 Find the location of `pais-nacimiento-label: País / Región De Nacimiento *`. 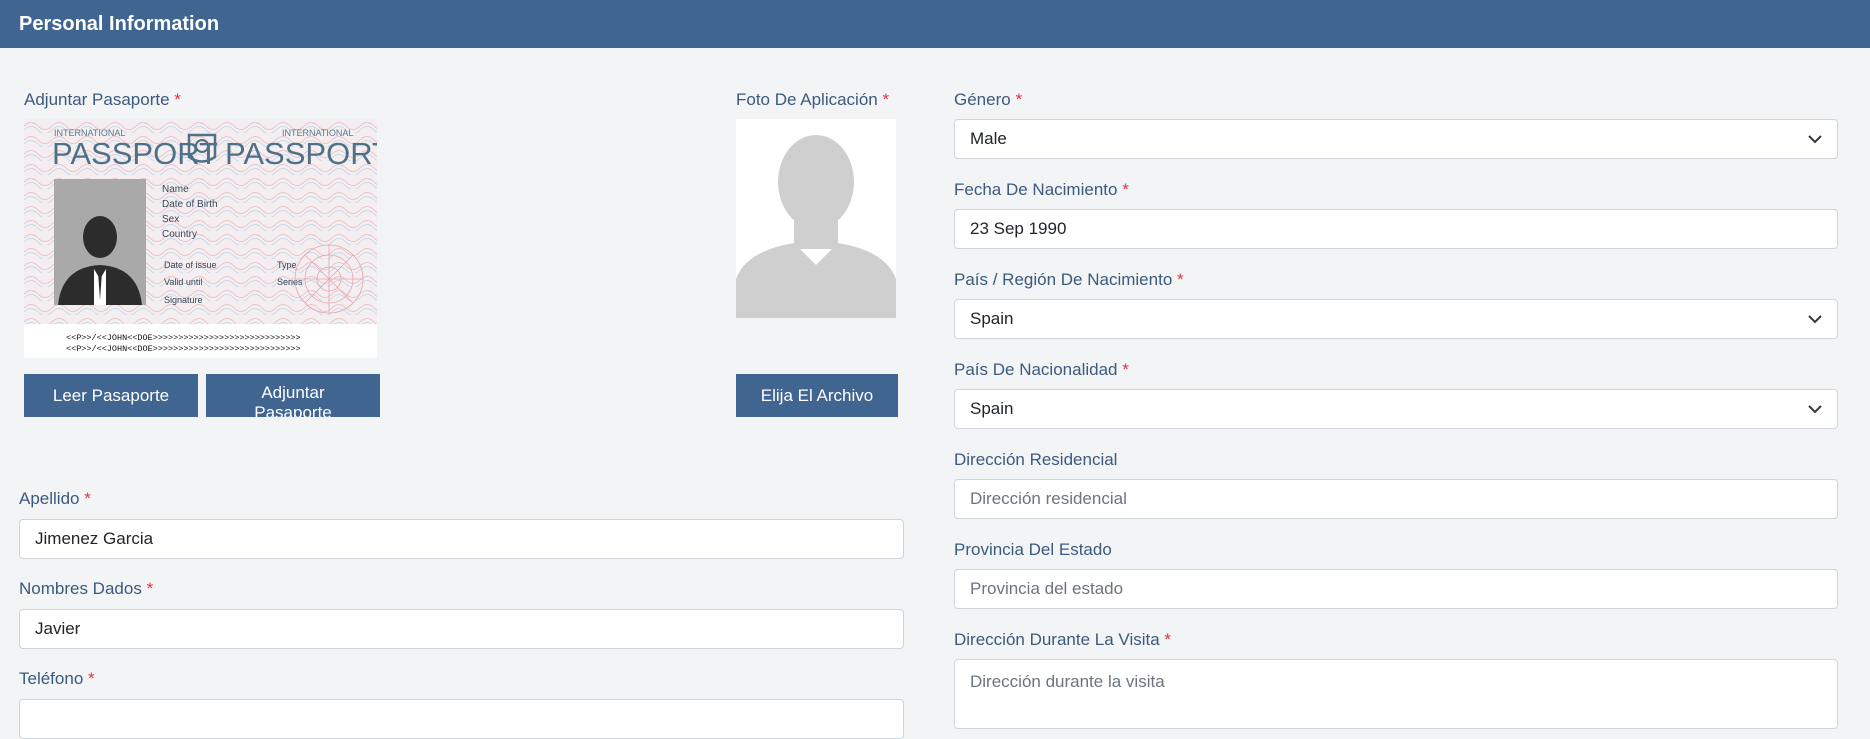

pais-nacimiento-label: País / Región De Nacimiento * is located at coordinates (1069, 279).